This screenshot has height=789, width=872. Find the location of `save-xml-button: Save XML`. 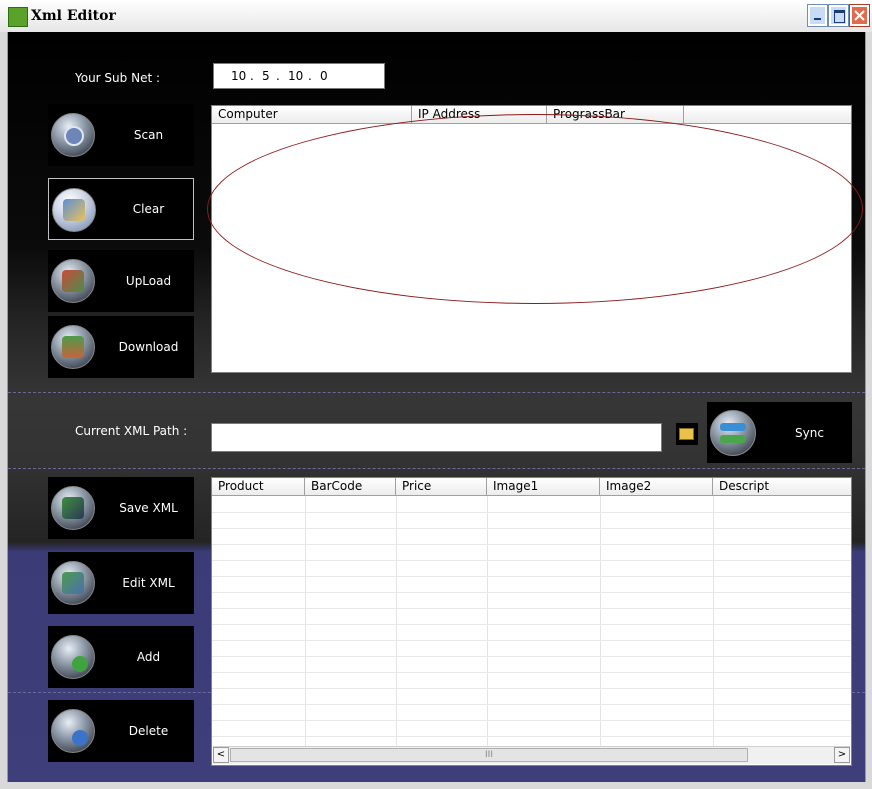

save-xml-button: Save XML is located at coordinates (121, 508).